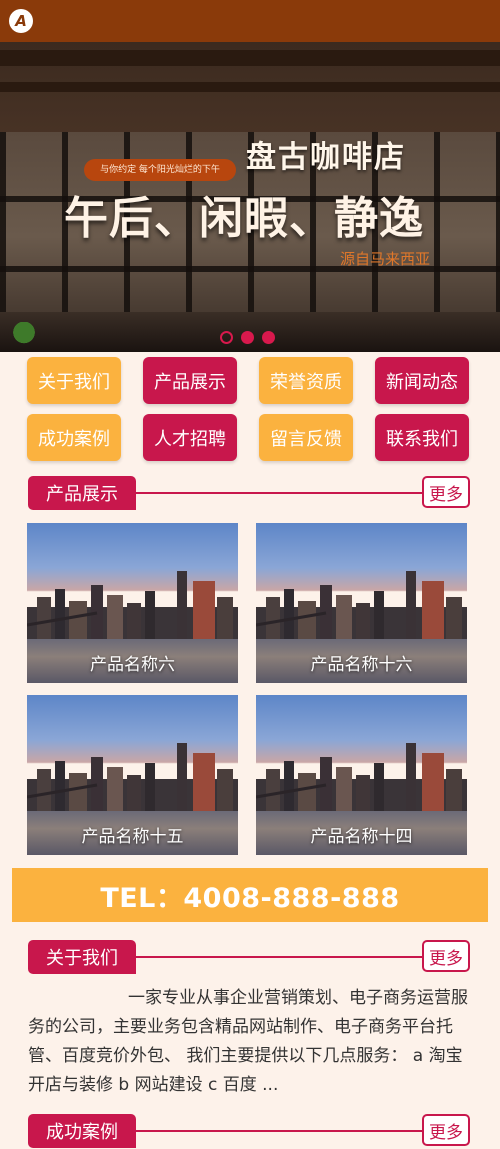  I want to click on product-card: 产品名称六, so click(132, 603).